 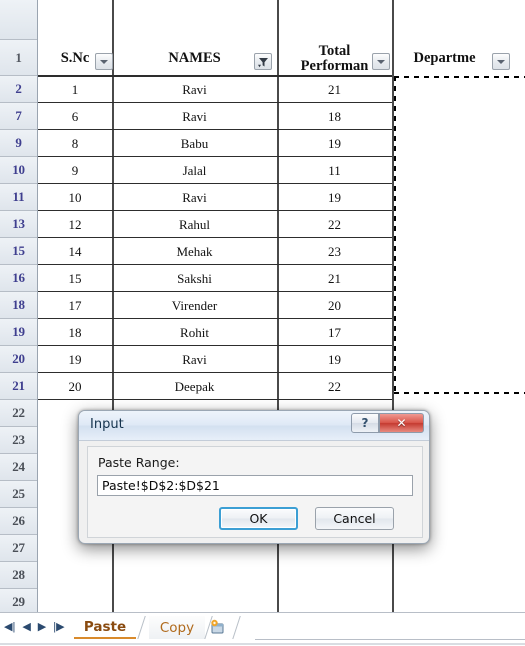 What do you see at coordinates (334, 386) in the screenshot?
I see `cell-perf-21: 22` at bounding box center [334, 386].